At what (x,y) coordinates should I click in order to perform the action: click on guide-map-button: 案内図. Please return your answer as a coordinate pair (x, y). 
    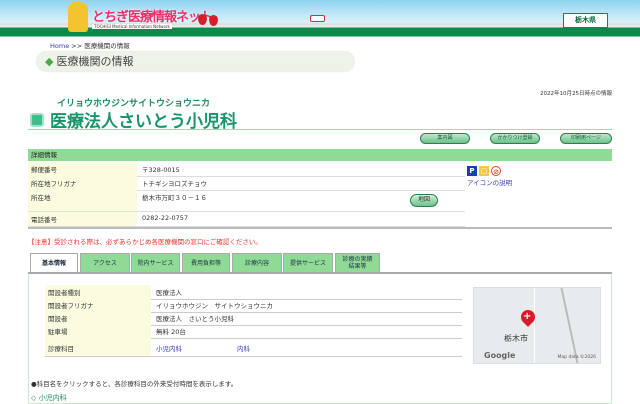
    Looking at the image, I should click on (445, 138).